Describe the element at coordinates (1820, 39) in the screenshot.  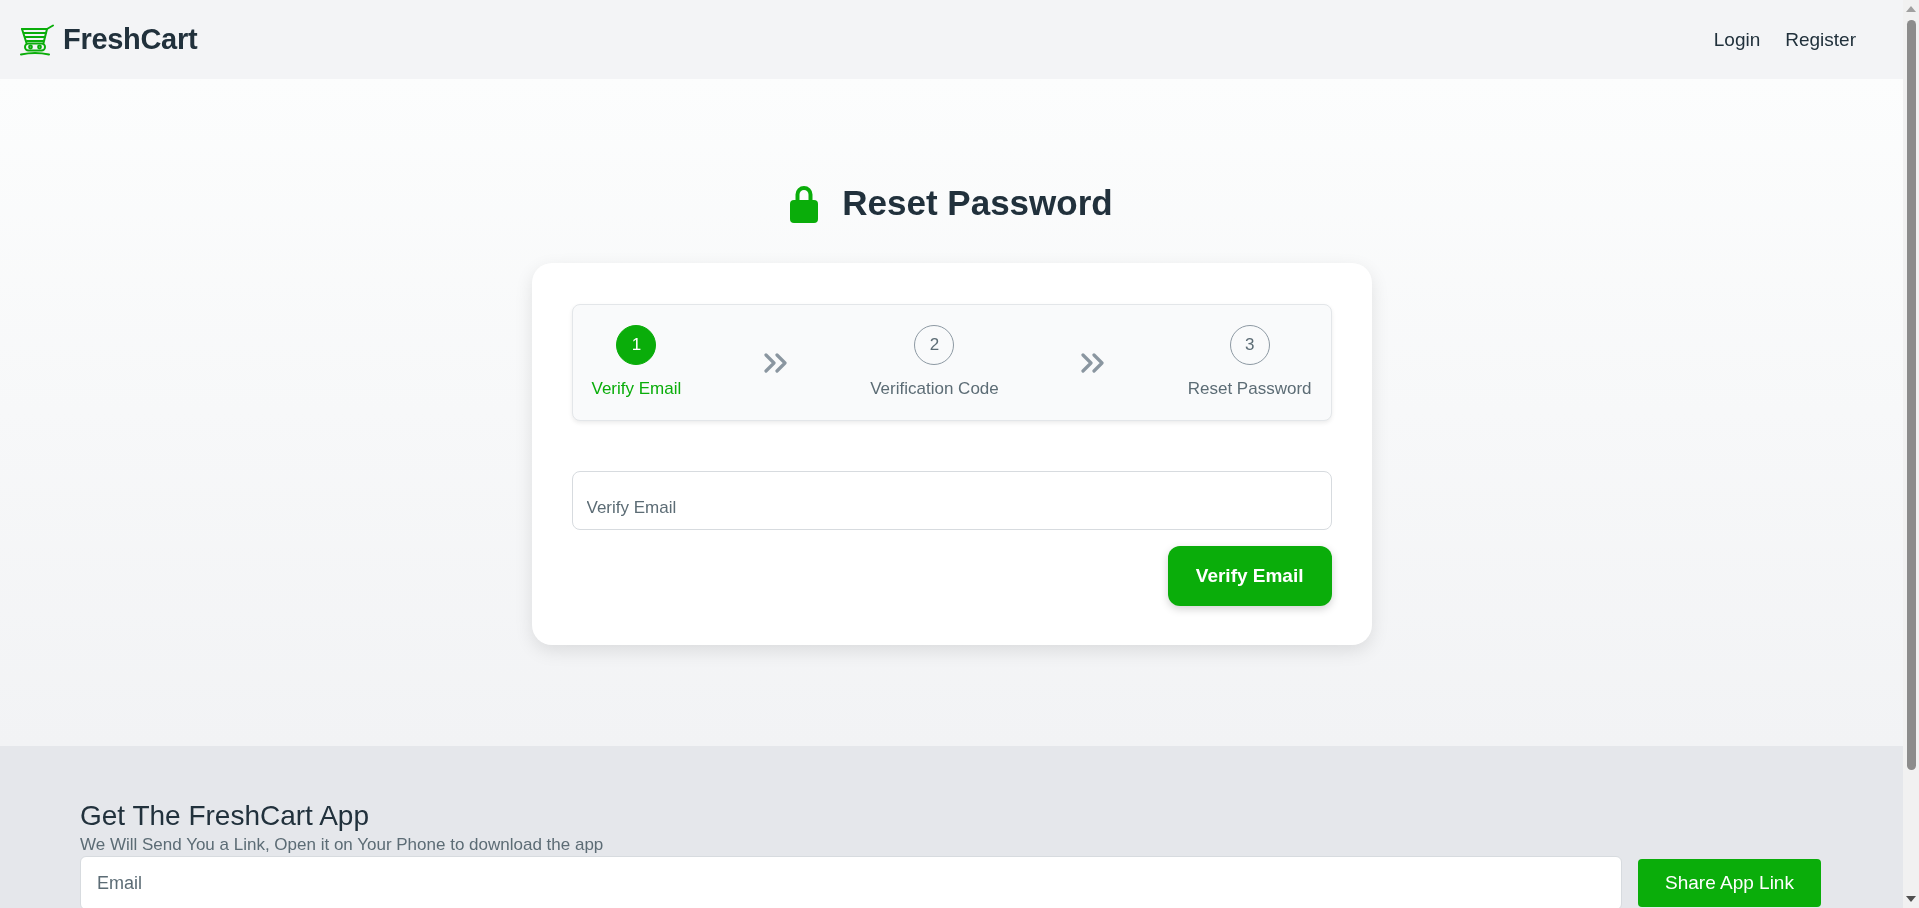
I see `nav-link: Register` at that location.